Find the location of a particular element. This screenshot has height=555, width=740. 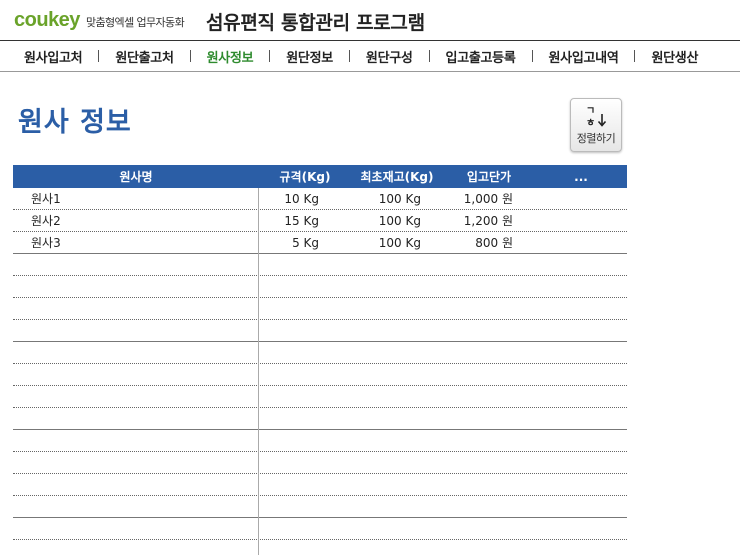

nav-item-fabric-production: 원단생산 is located at coordinates (674, 56).